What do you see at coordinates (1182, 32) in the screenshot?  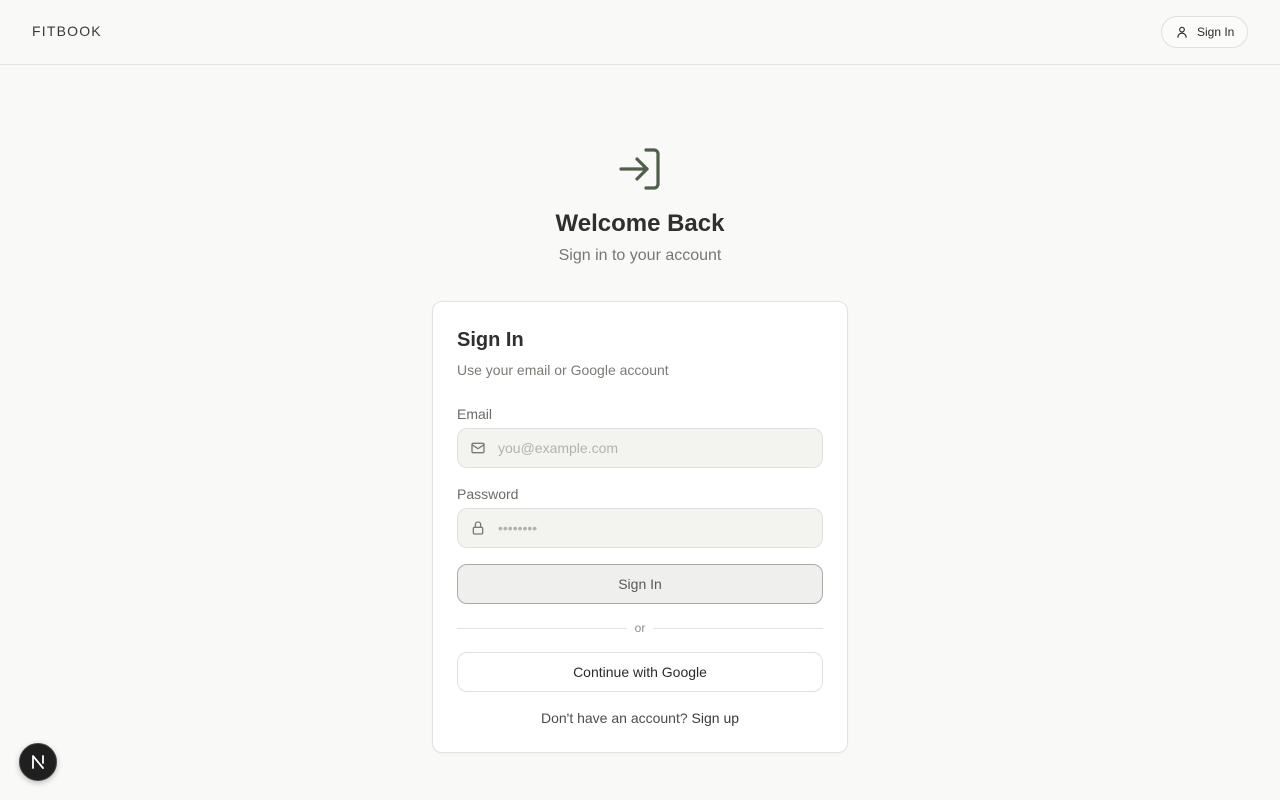 I see `user-icon` at bounding box center [1182, 32].